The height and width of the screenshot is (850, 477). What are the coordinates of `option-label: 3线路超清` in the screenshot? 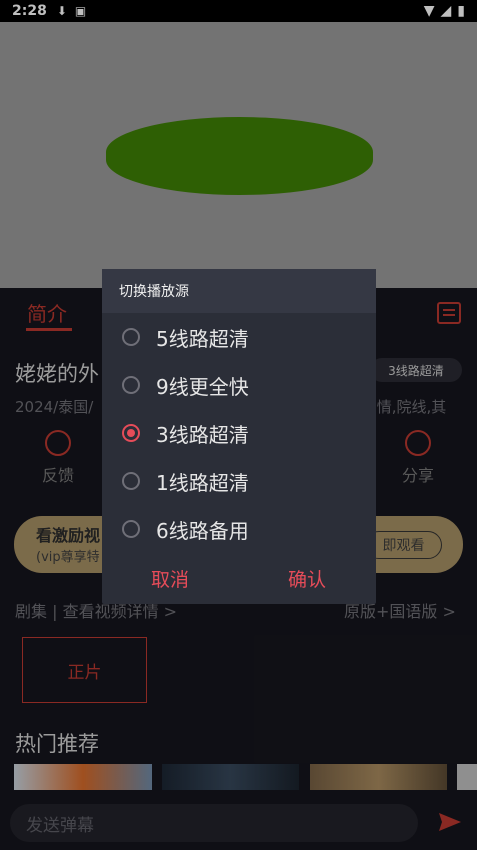 It's located at (202, 434).